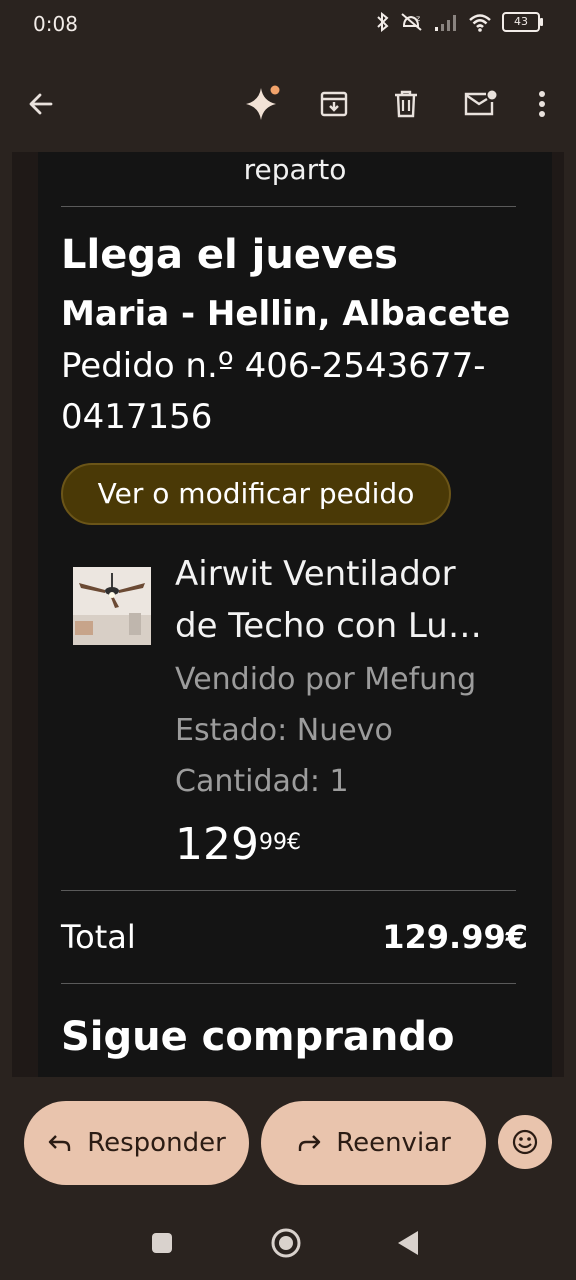 Image resolution: width=576 pixels, height=1280 pixels. Describe the element at coordinates (217, 844) in the screenshot. I see `price-main: 129` at that location.